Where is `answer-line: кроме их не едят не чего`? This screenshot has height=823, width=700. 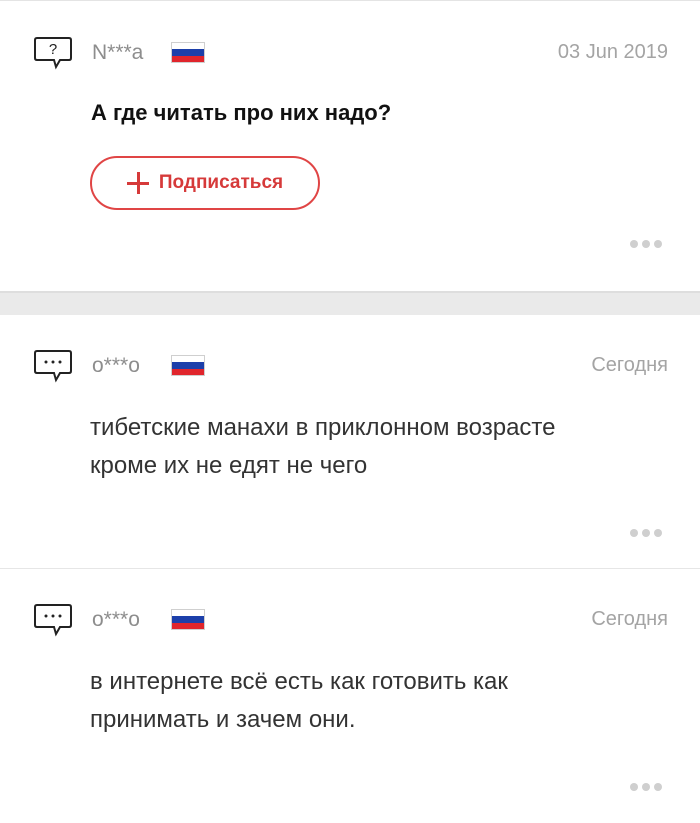
answer-line: кроме их не едят не чего is located at coordinates (229, 465).